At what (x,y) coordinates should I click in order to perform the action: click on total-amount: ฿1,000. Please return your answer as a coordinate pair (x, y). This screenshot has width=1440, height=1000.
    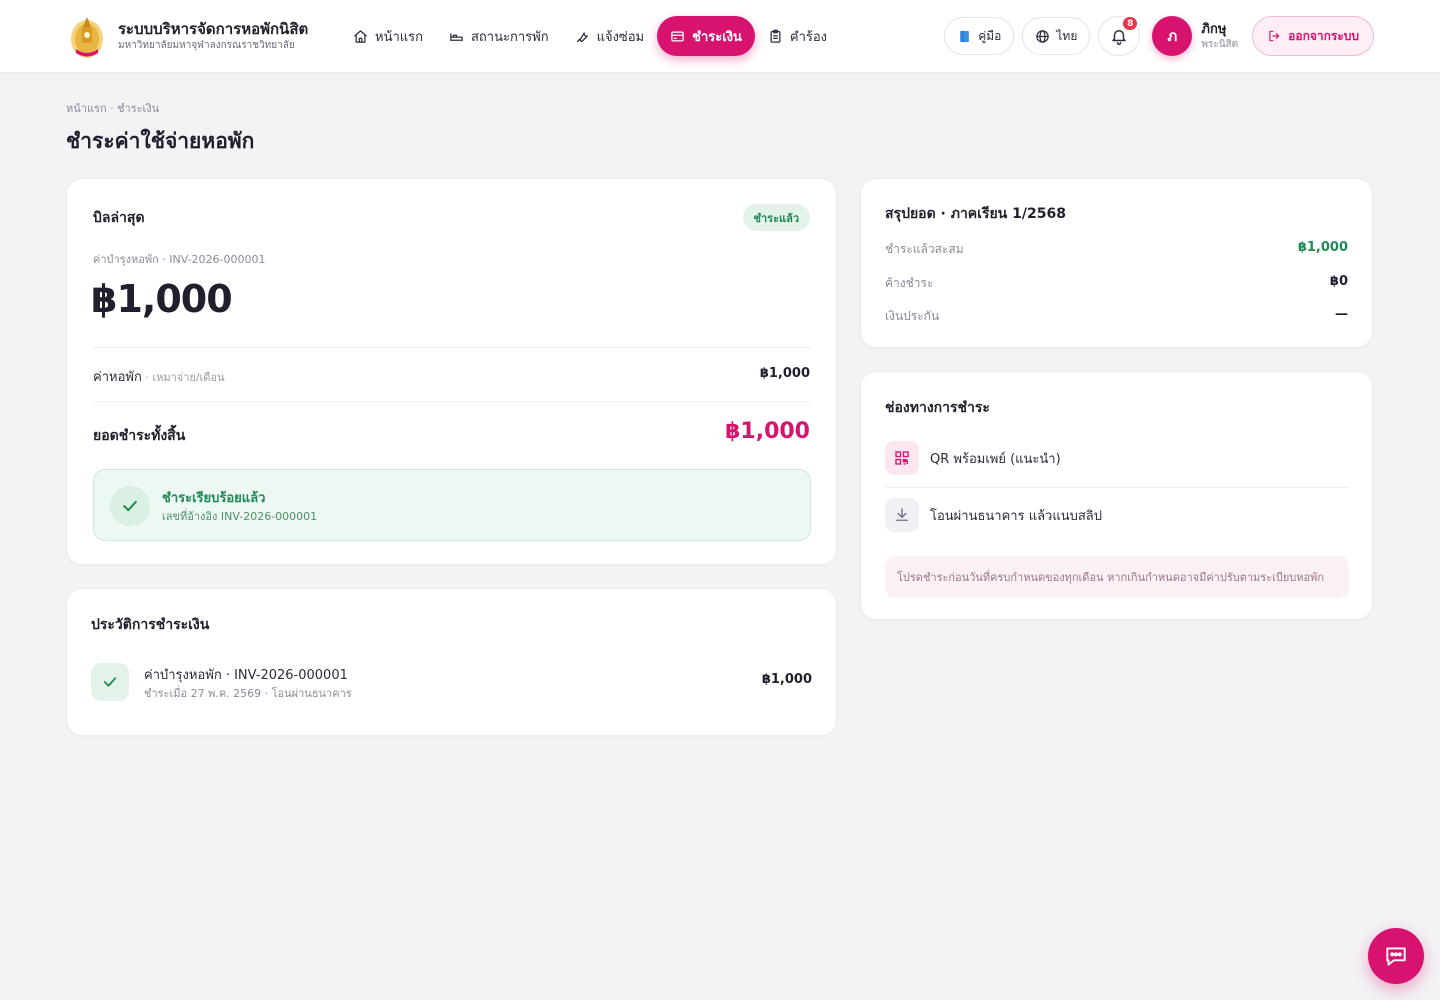
    Looking at the image, I should click on (767, 431).